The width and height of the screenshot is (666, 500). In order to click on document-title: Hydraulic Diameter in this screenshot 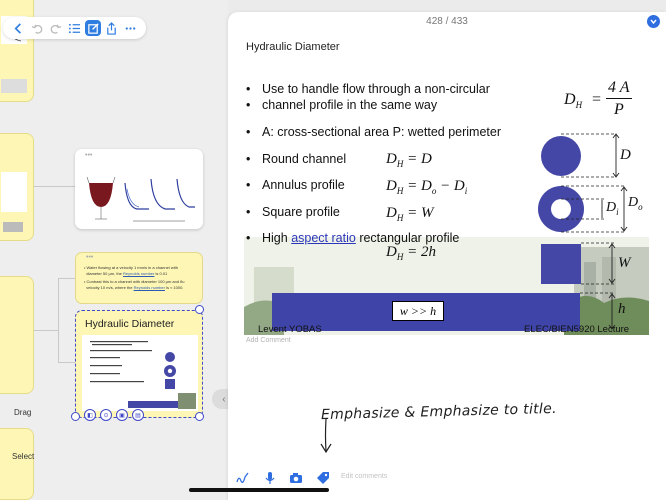, I will do `click(293, 47)`.